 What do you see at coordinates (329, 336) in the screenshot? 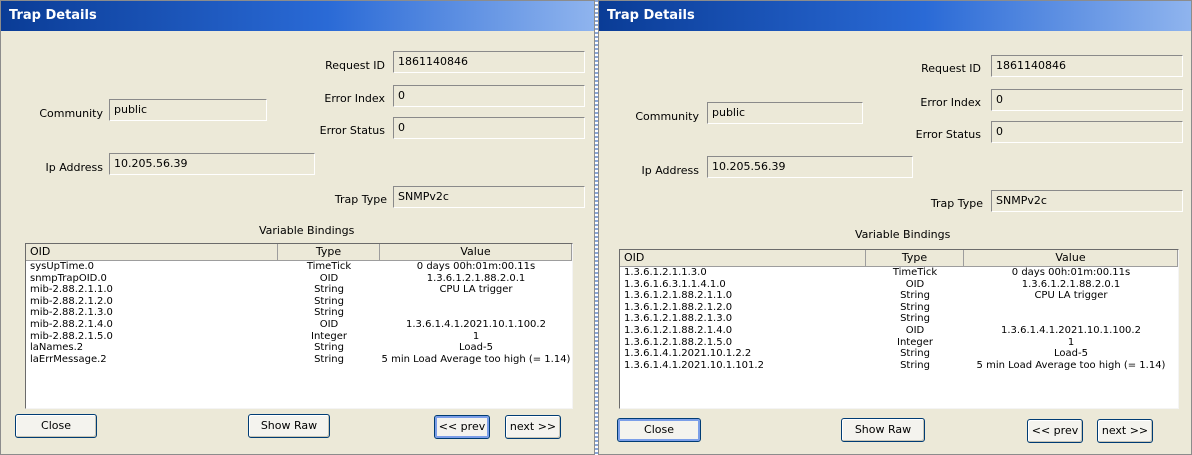
I see `type-cell: Integer` at bounding box center [329, 336].